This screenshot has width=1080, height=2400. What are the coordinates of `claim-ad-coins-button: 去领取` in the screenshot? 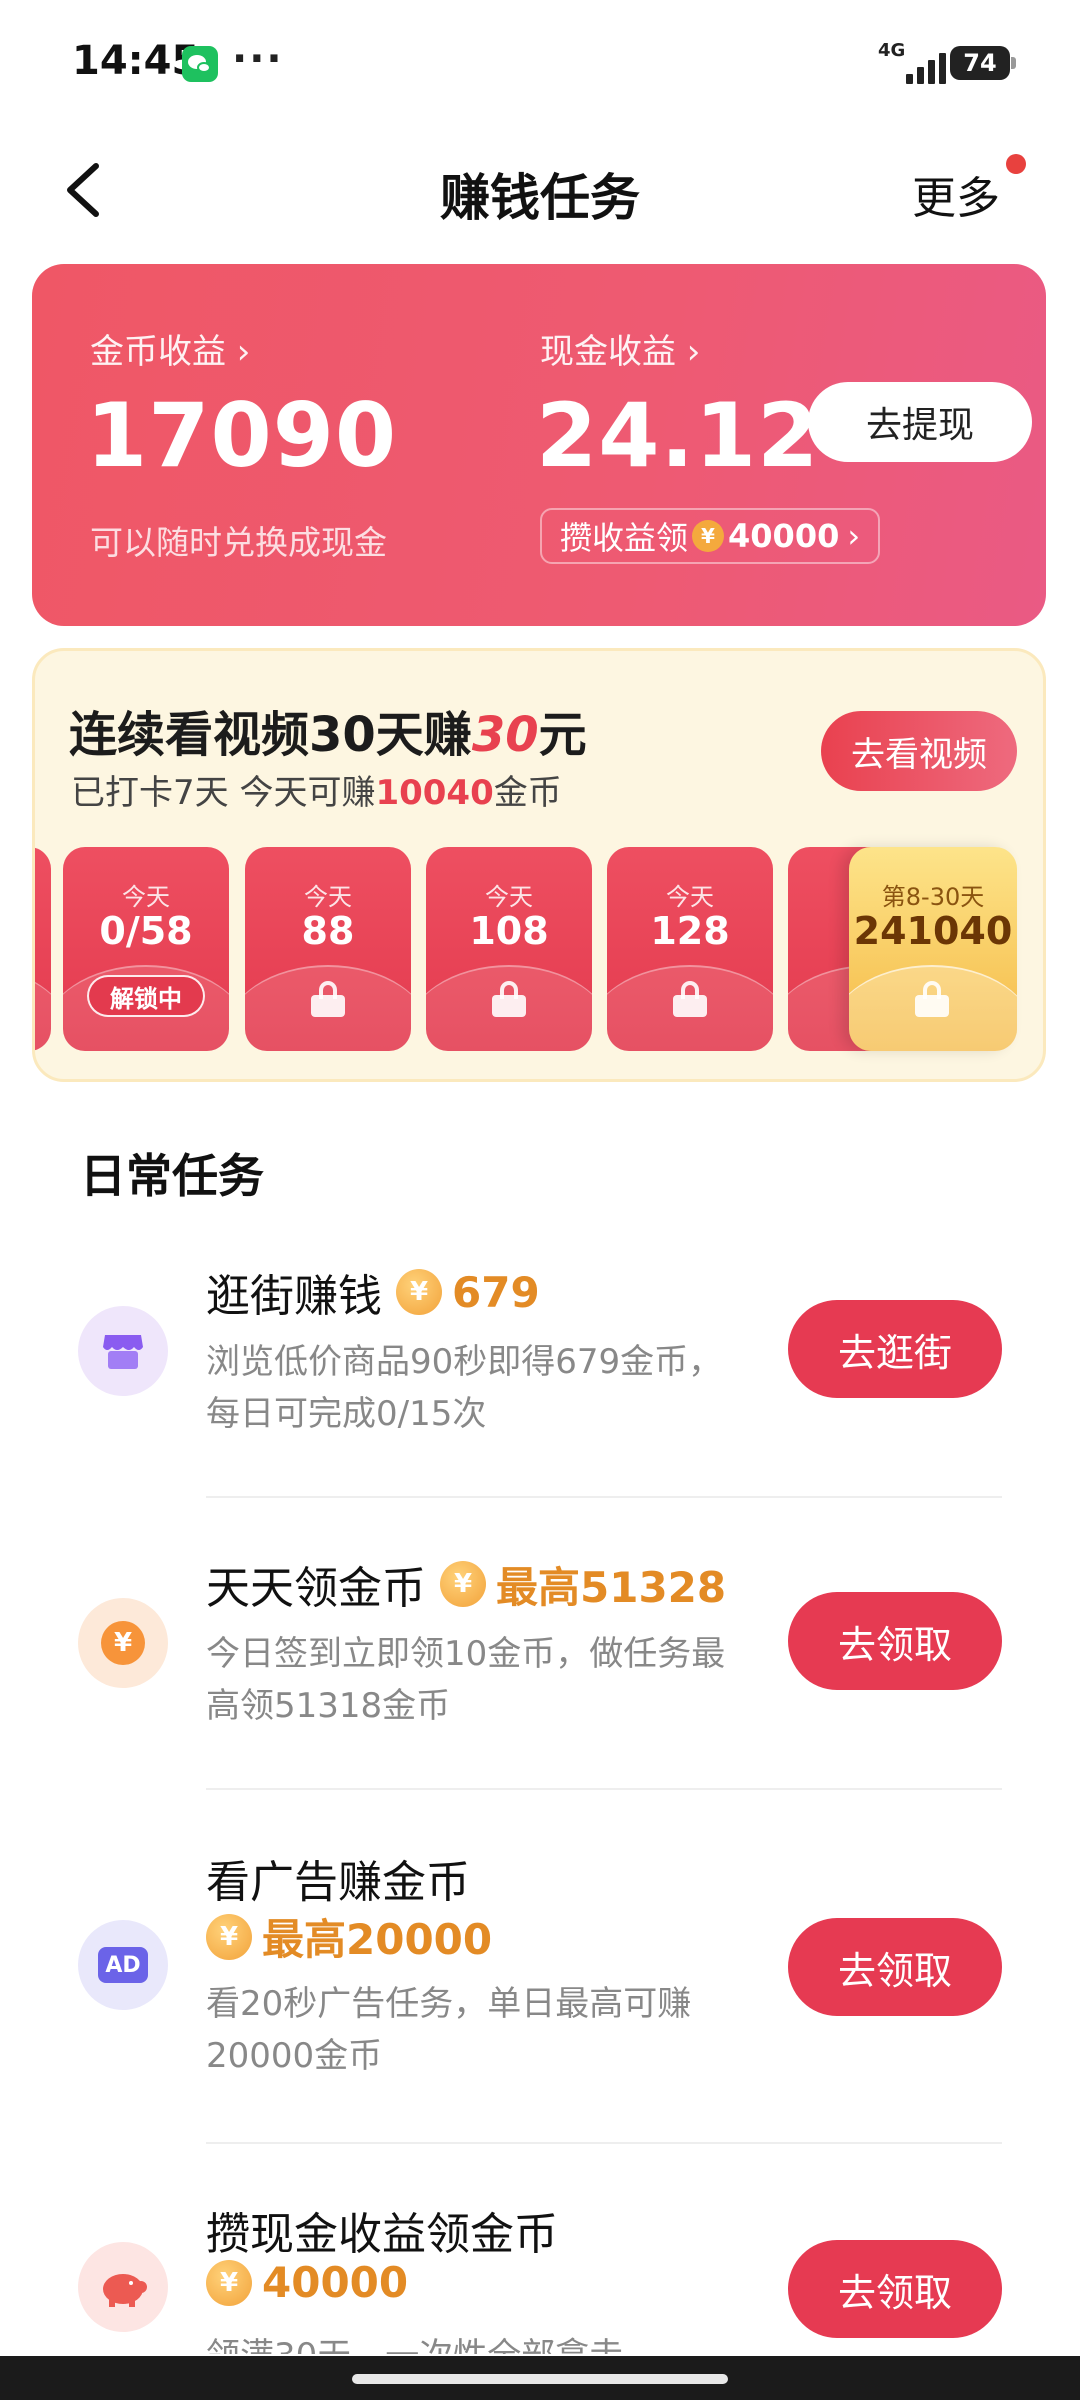 It's located at (895, 1967).